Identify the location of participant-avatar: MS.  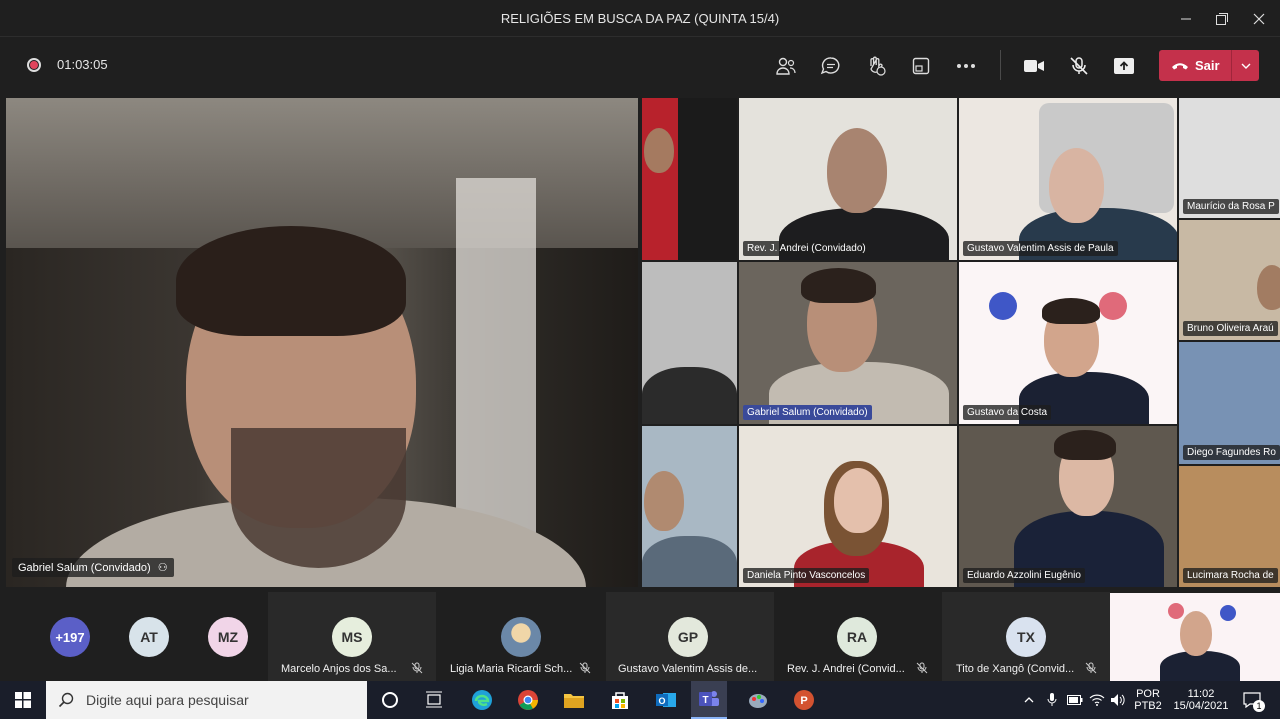
(352, 637).